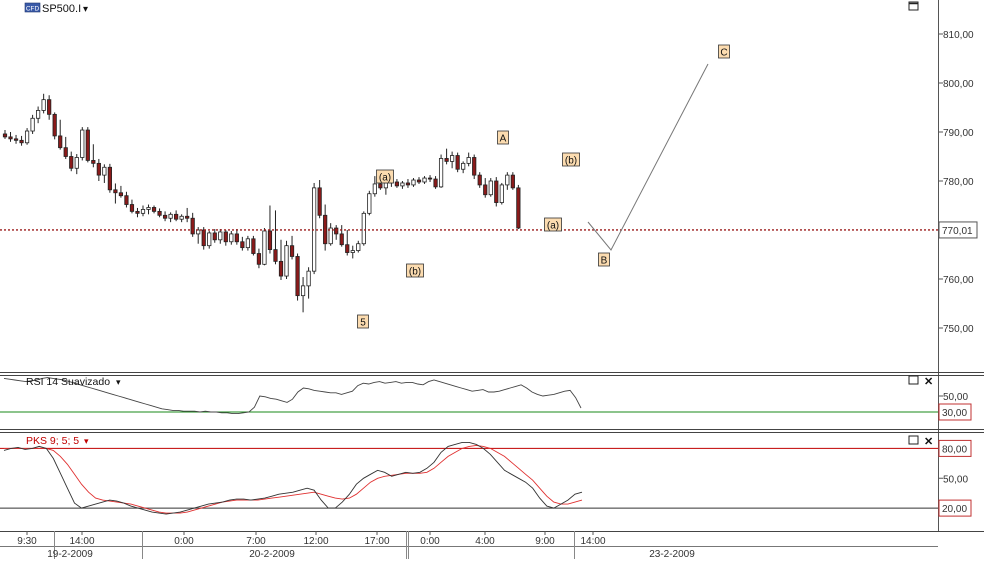 The width and height of the screenshot is (984, 564). Describe the element at coordinates (86, 441) in the screenshot. I see `pks-dropdown-icon: ▾` at that location.